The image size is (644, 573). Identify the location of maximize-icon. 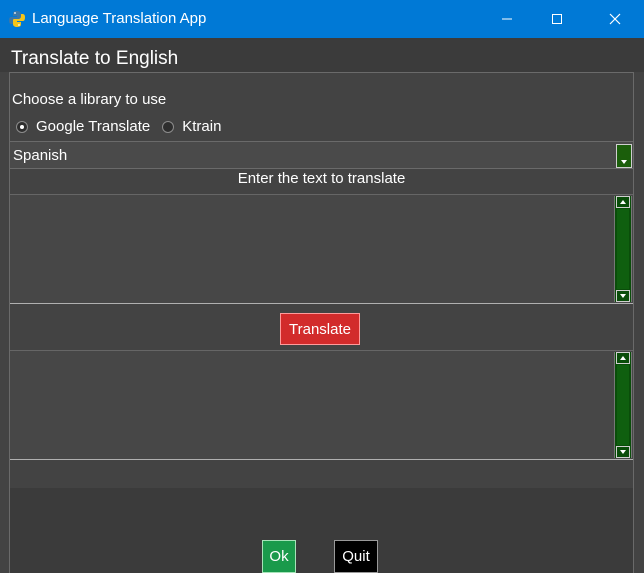
(557, 19).